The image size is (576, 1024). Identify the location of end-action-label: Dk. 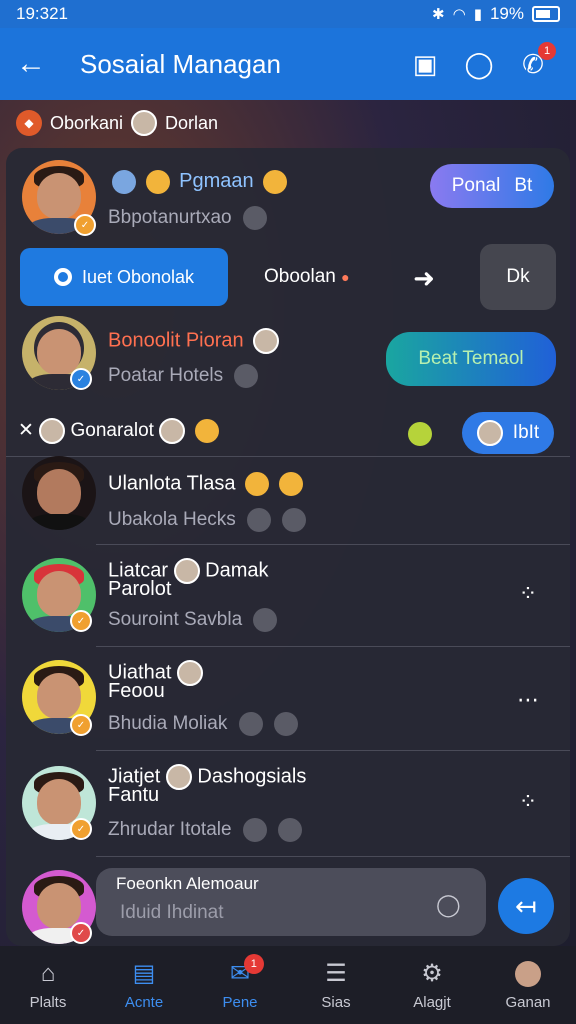
(518, 276).